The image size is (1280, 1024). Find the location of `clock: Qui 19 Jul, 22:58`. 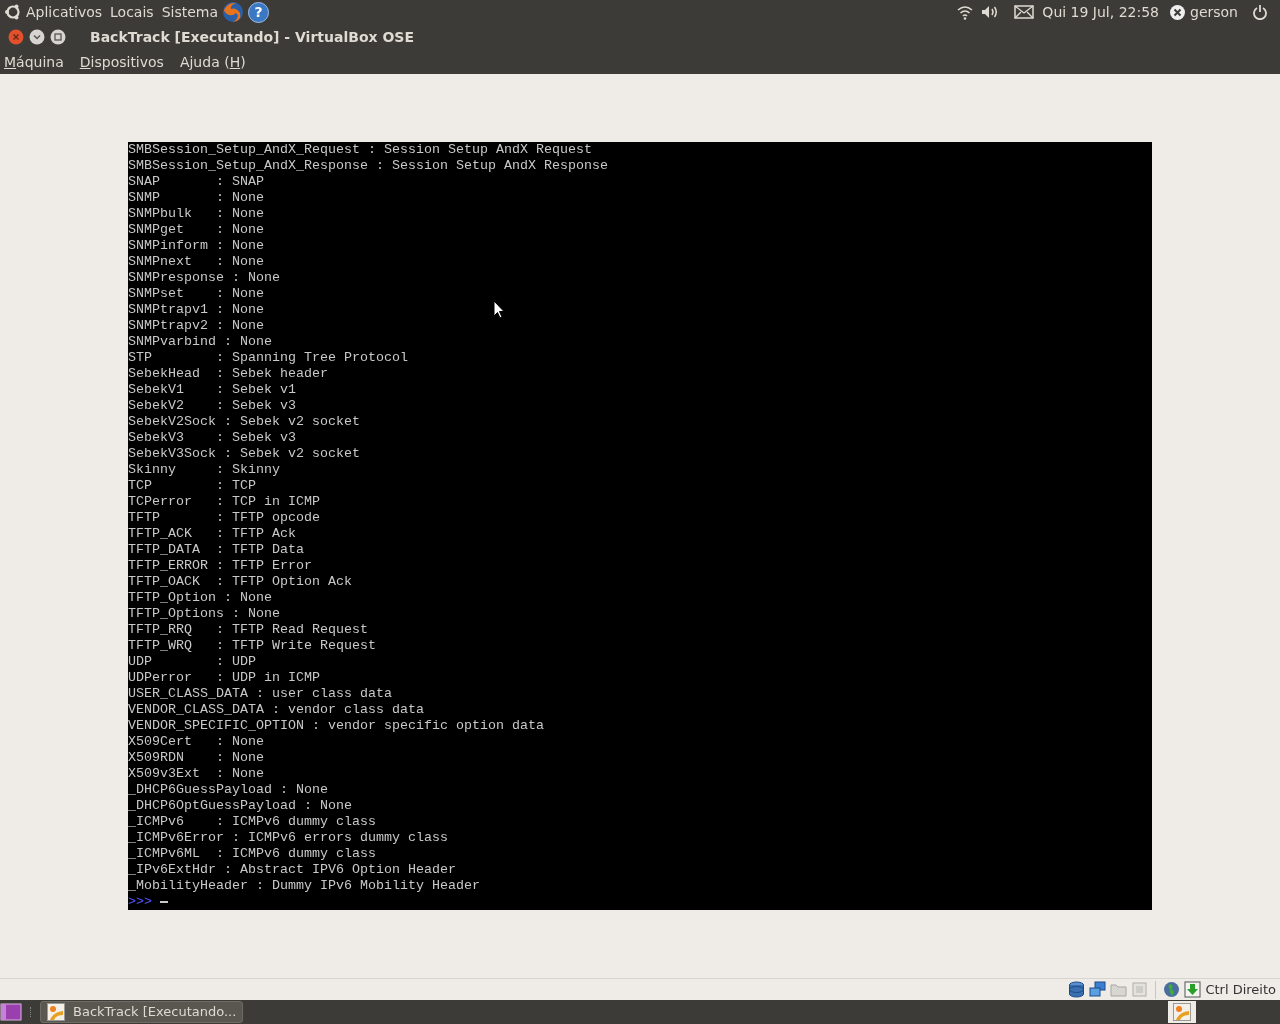

clock: Qui 19 Jul, 22:58 is located at coordinates (1100, 12).